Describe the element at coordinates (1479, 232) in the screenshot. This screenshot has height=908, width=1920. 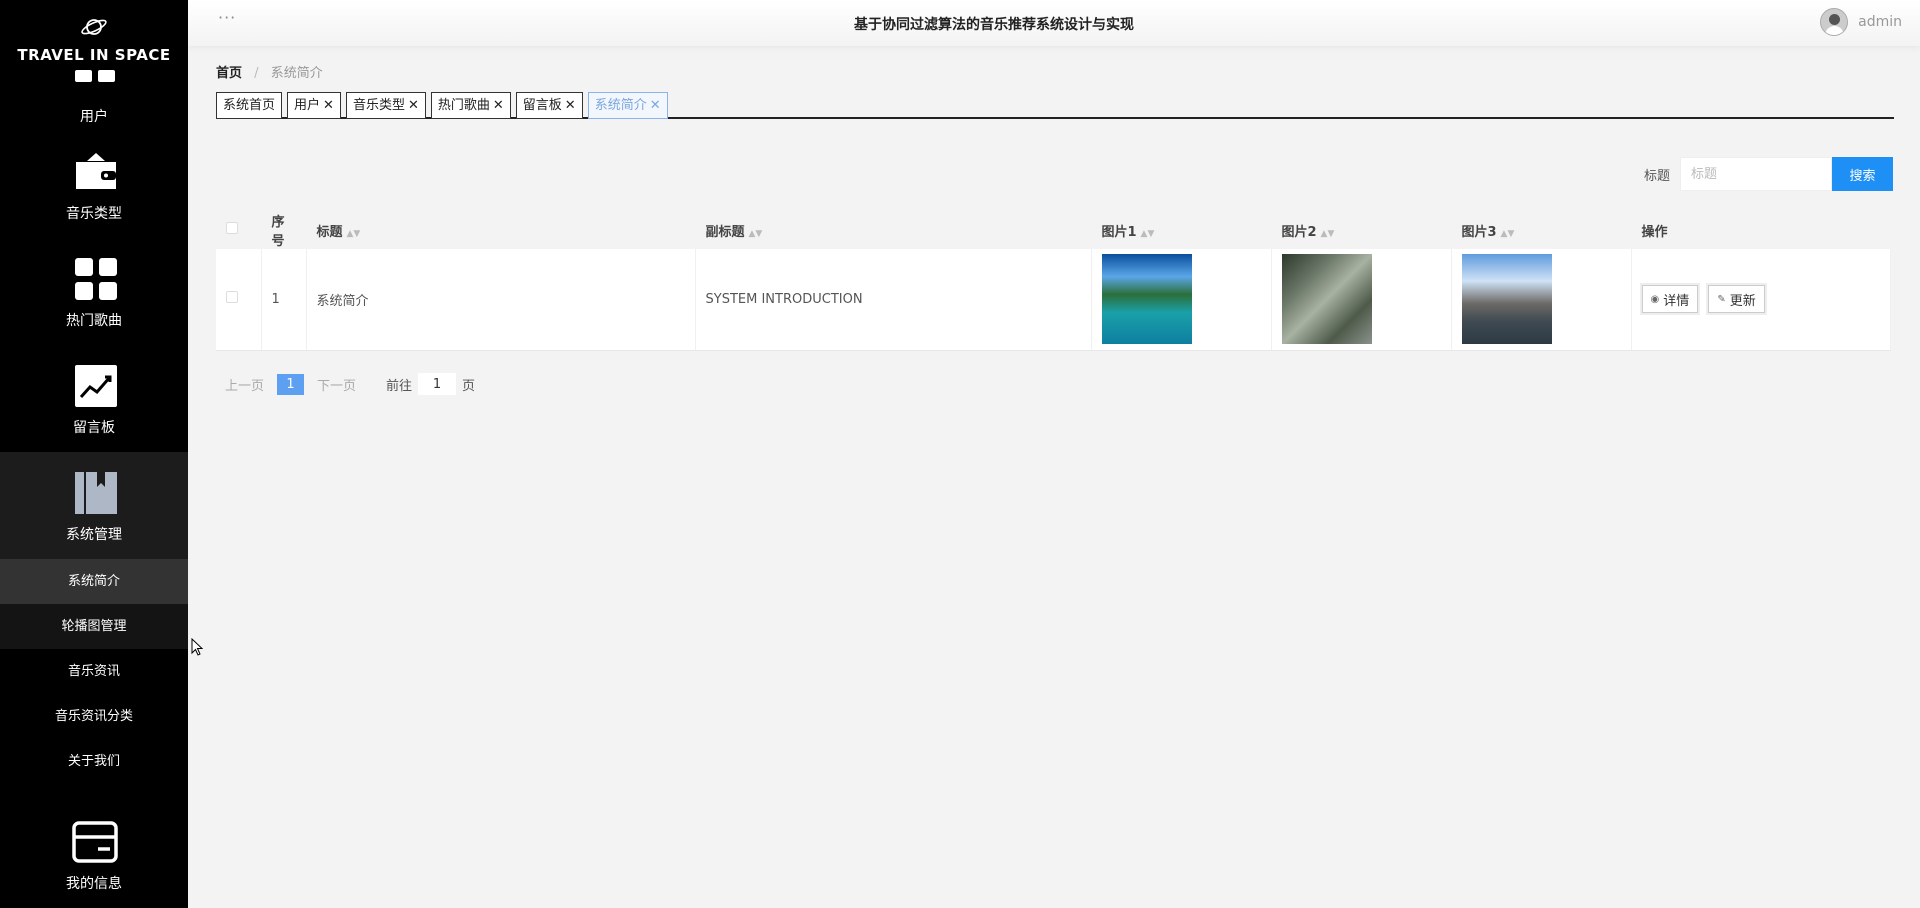
I see `column-header-label: 图片3` at that location.